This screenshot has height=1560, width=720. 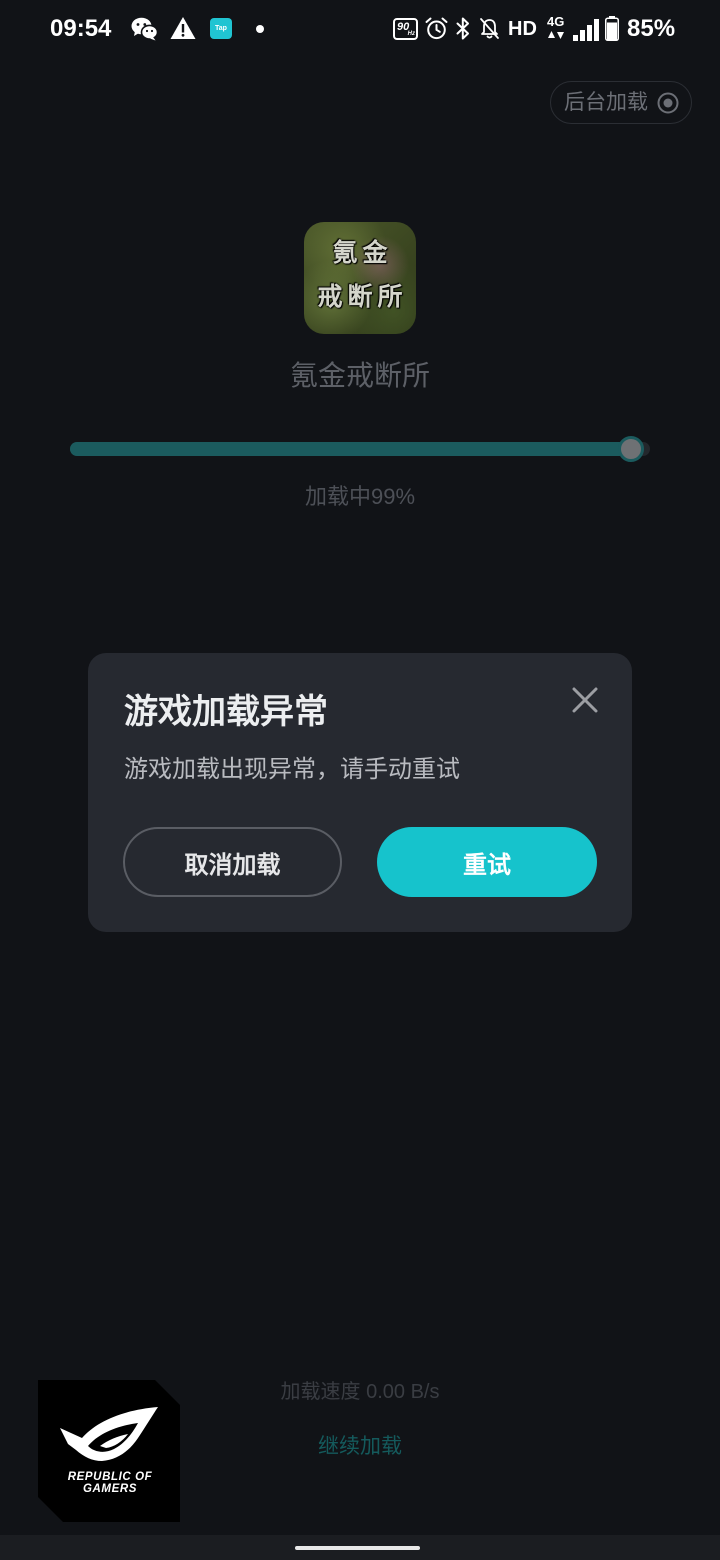 What do you see at coordinates (487, 862) in the screenshot?
I see `retry-button: 重试` at bounding box center [487, 862].